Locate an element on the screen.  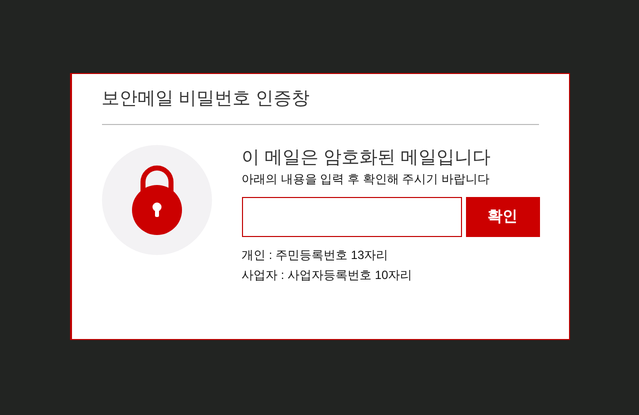
instruction-text: 아래의 내용을 입력 후 확인해 주시기 바랍니다 is located at coordinates (366, 179).